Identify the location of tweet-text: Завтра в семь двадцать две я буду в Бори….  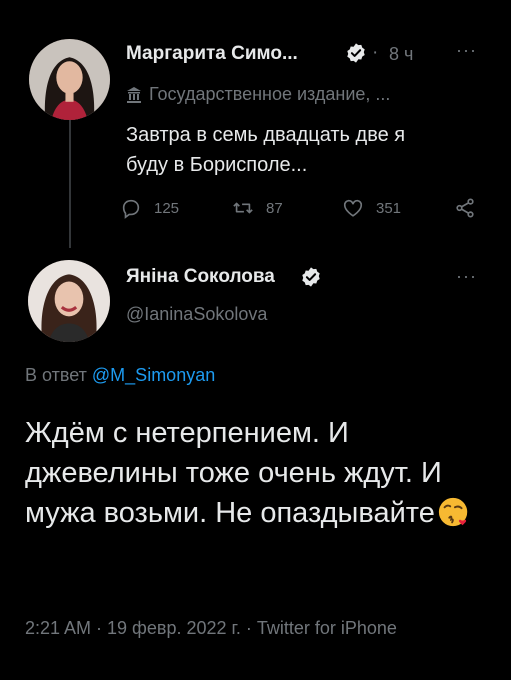
(266, 150).